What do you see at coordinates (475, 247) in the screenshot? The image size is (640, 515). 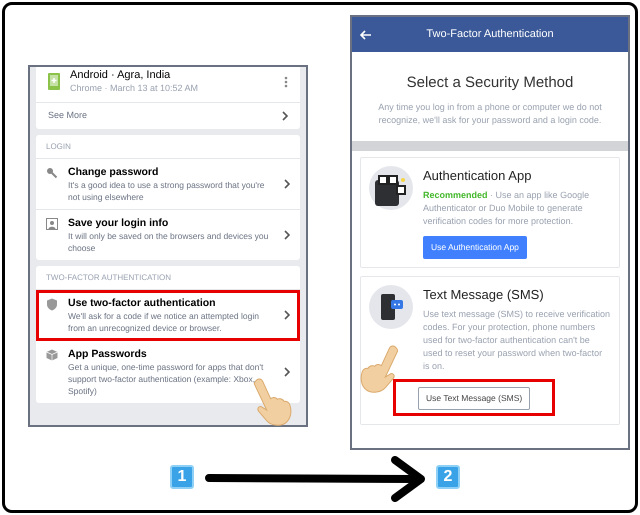 I see `primary-button: Use Authentication App` at bounding box center [475, 247].